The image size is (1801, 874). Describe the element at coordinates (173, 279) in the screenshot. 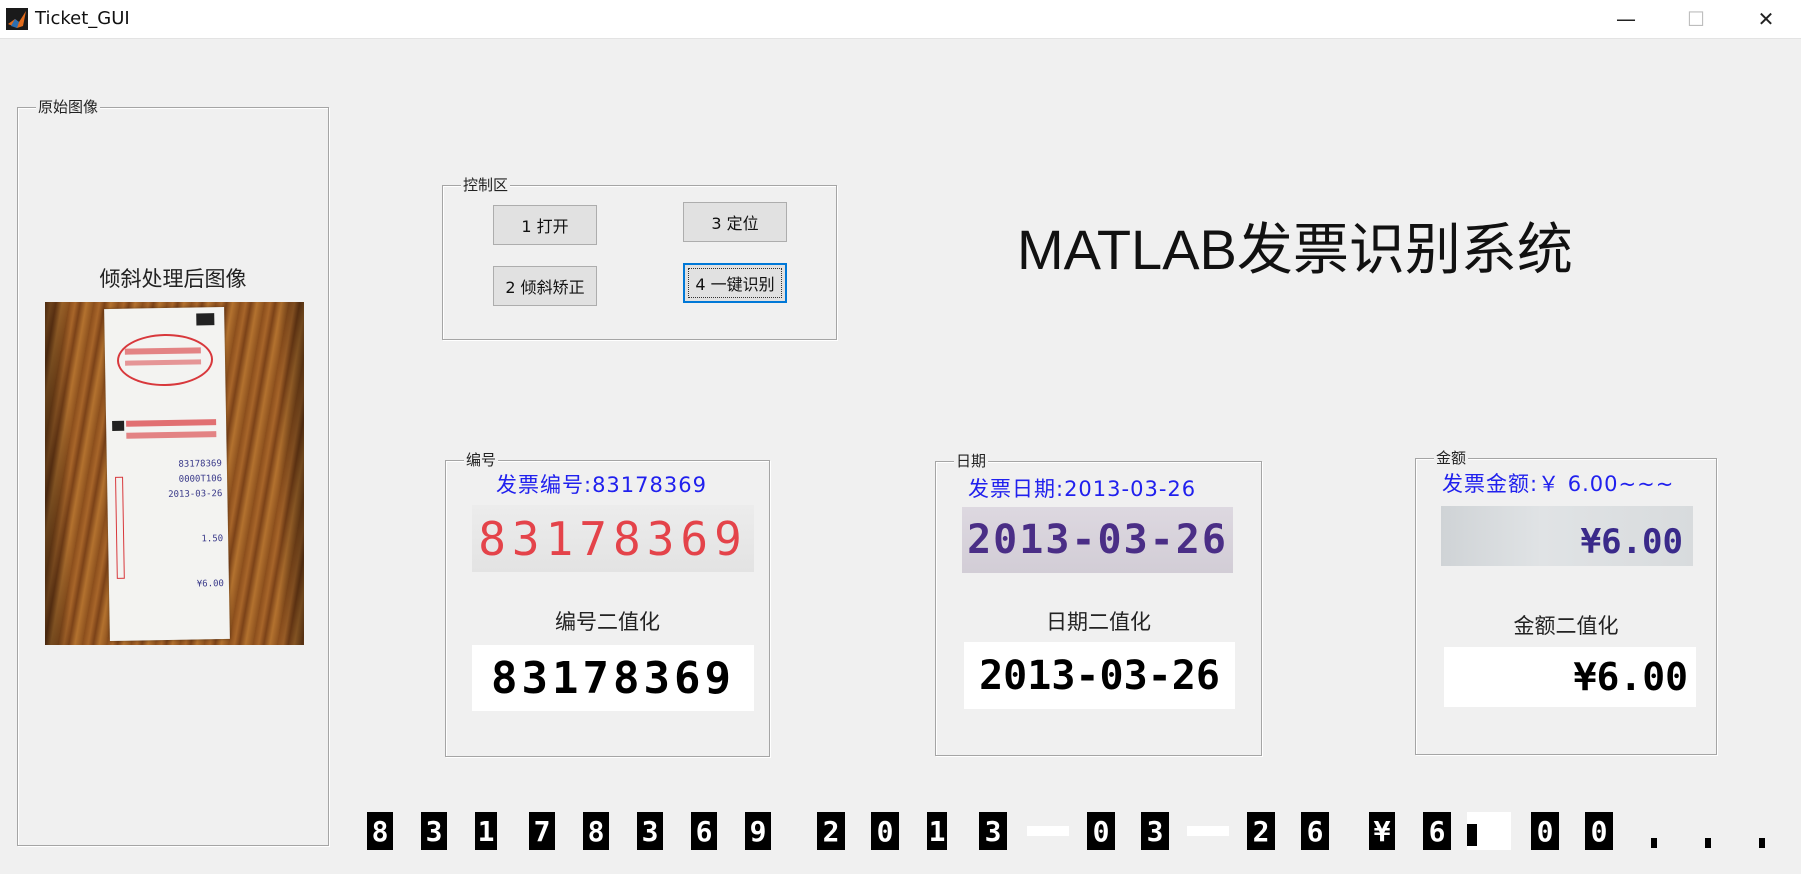

I see `deskewed-image-label: 倾斜处理后图像` at that location.